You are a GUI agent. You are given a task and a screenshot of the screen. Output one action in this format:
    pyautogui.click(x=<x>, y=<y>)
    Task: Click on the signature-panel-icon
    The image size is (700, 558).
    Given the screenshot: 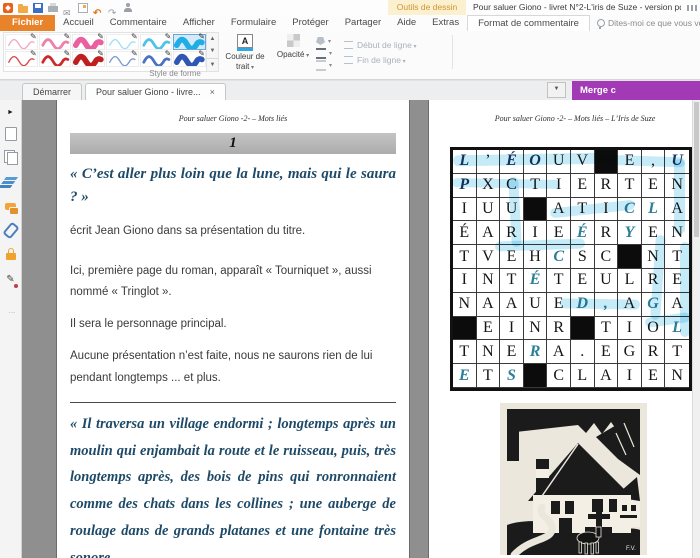 What is the action you would take?
    pyautogui.click(x=11, y=279)
    